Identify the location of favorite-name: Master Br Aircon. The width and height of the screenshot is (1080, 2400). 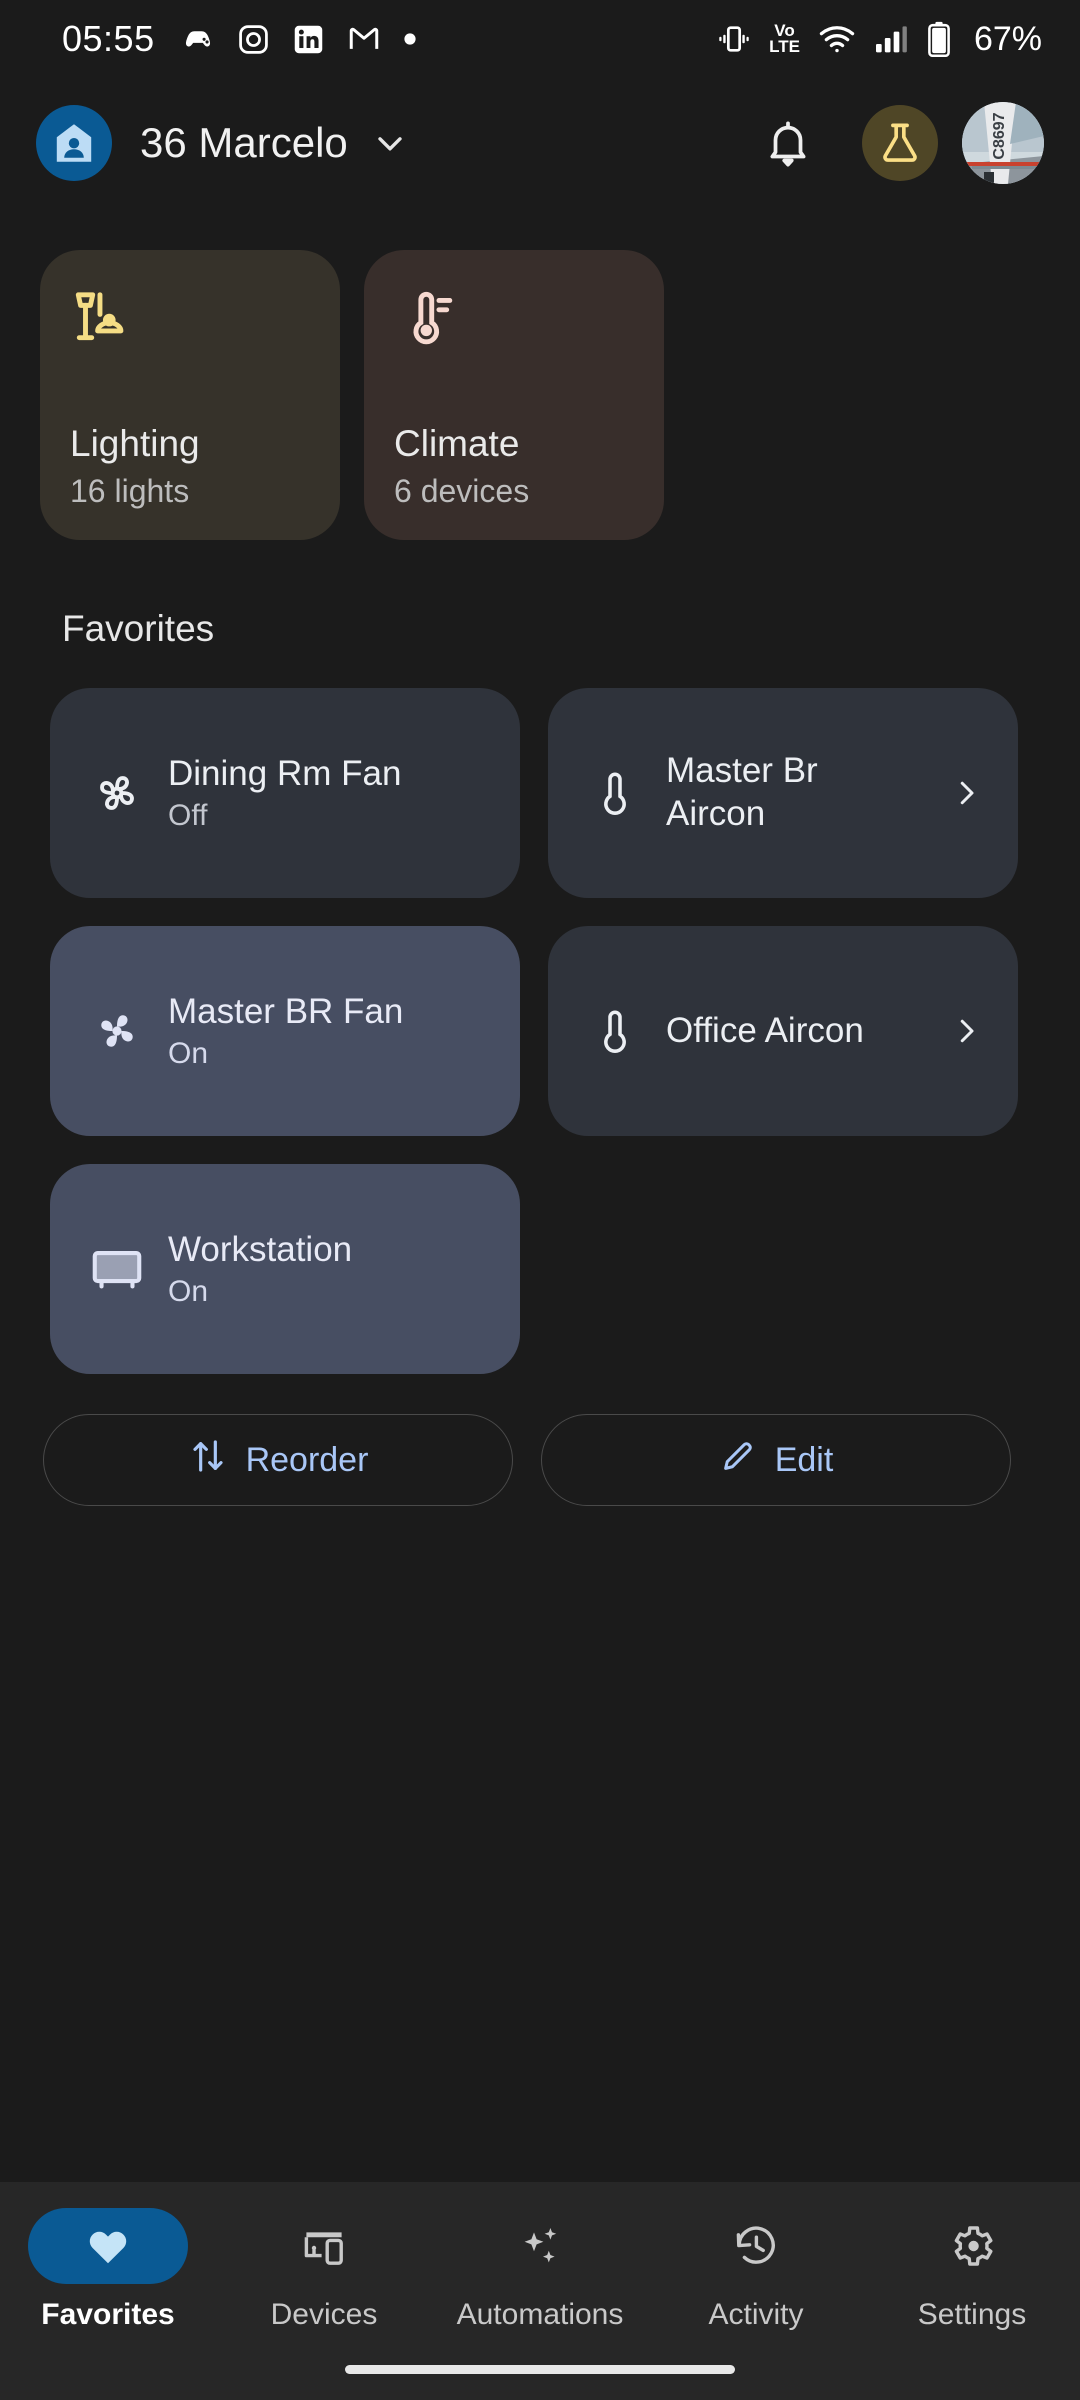
(742, 792).